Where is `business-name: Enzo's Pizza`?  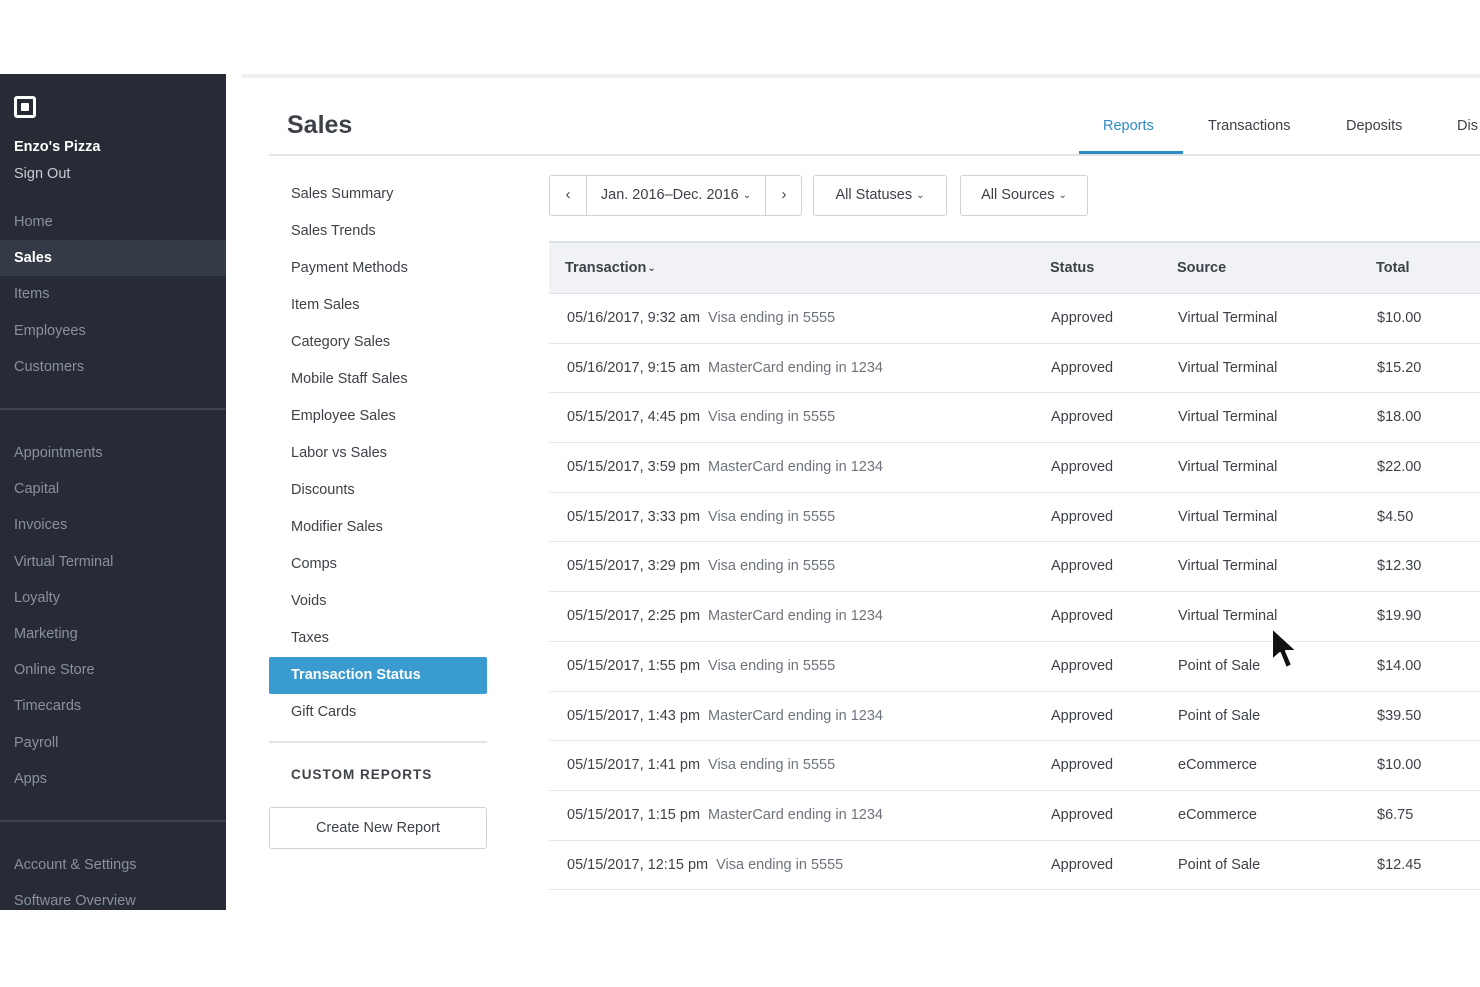
business-name: Enzo's Pizza is located at coordinates (57, 147).